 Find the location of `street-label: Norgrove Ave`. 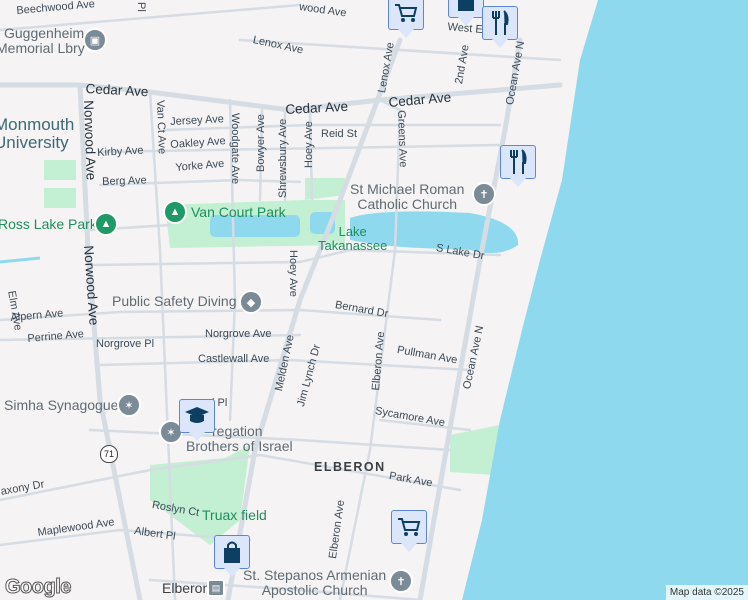

street-label: Norgrove Ave is located at coordinates (238, 334).